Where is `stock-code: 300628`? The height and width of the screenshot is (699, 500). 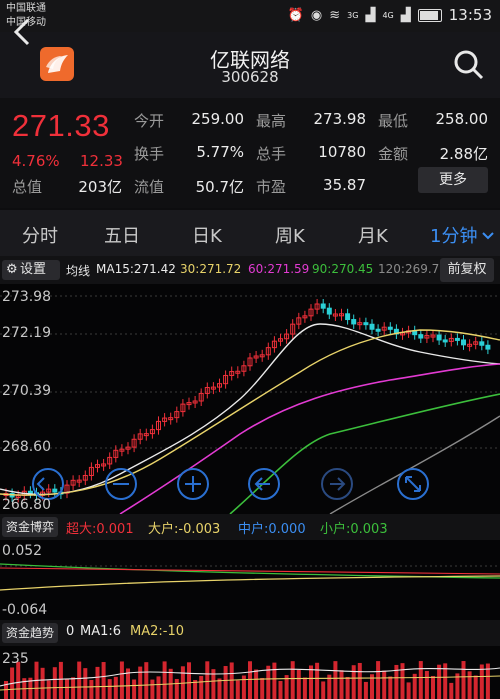
stock-code: 300628 is located at coordinates (250, 77).